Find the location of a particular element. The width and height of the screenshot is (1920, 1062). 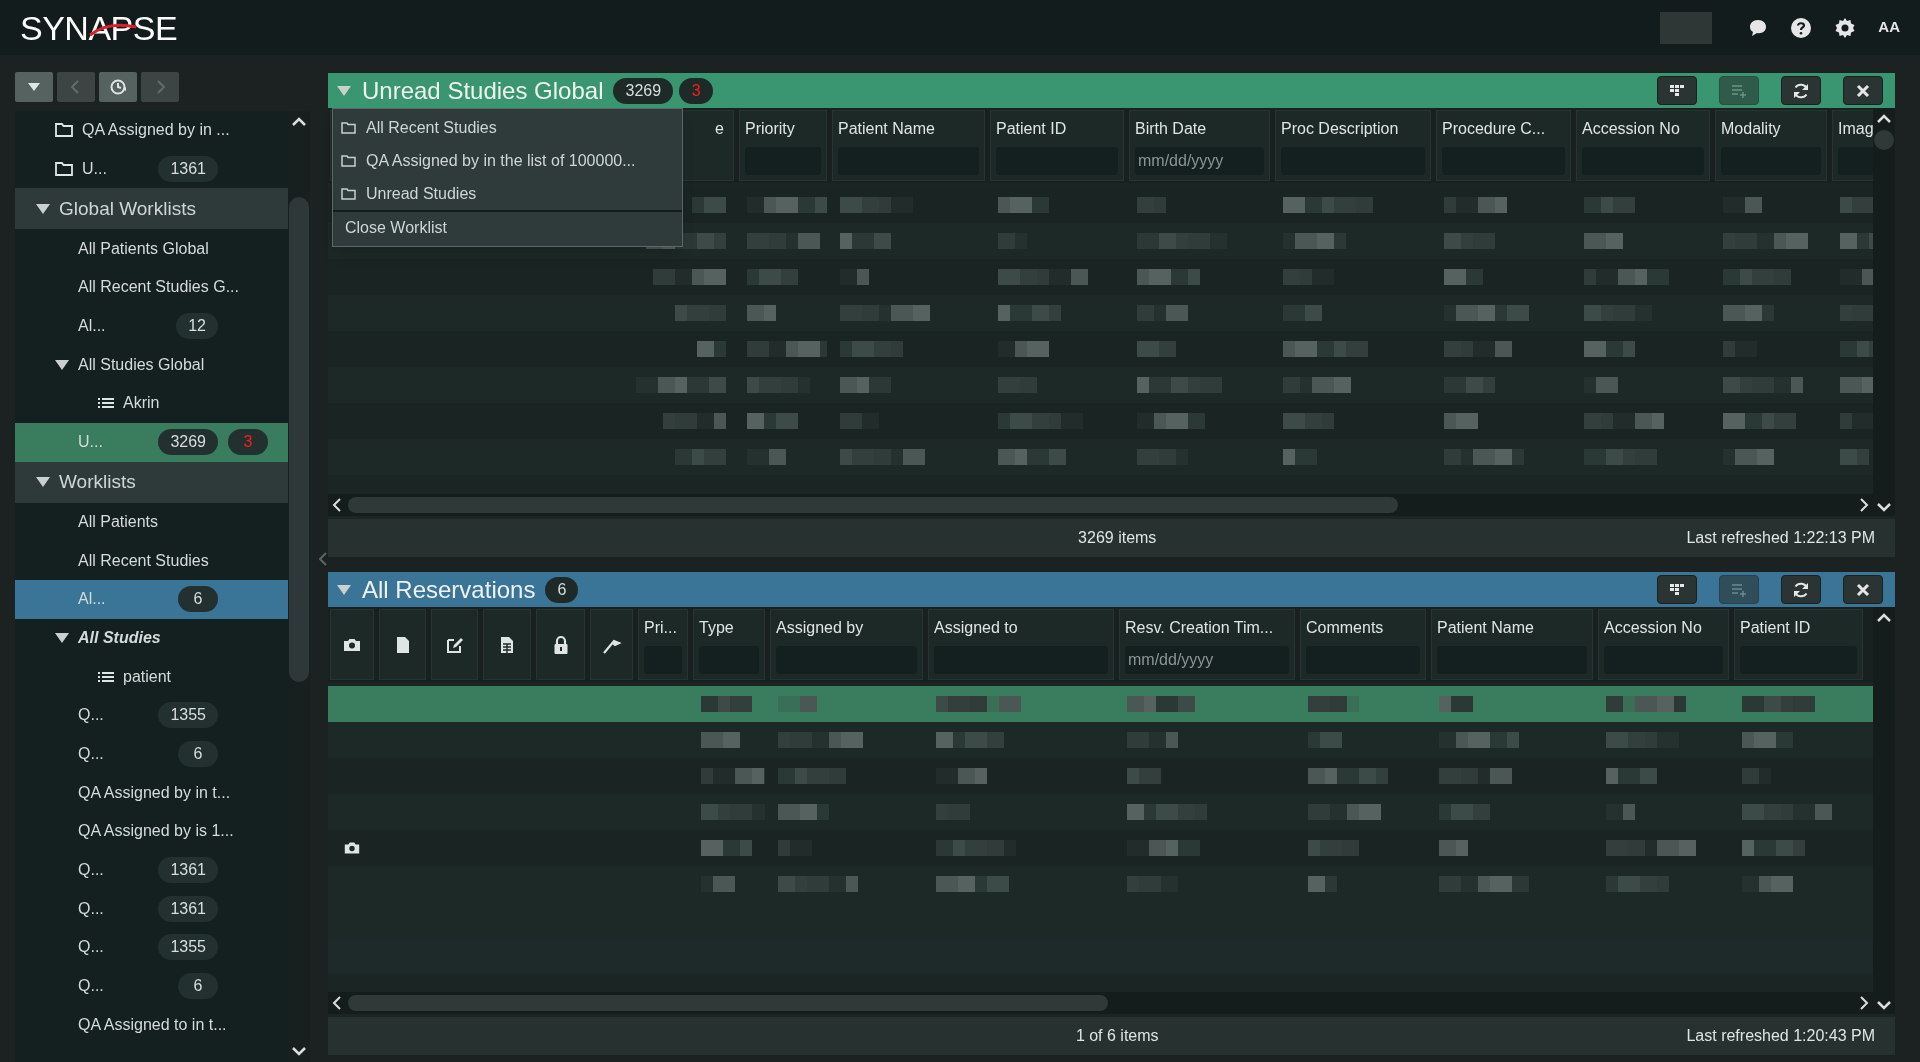

sidebar-item: U... 1361 is located at coordinates (151, 169).